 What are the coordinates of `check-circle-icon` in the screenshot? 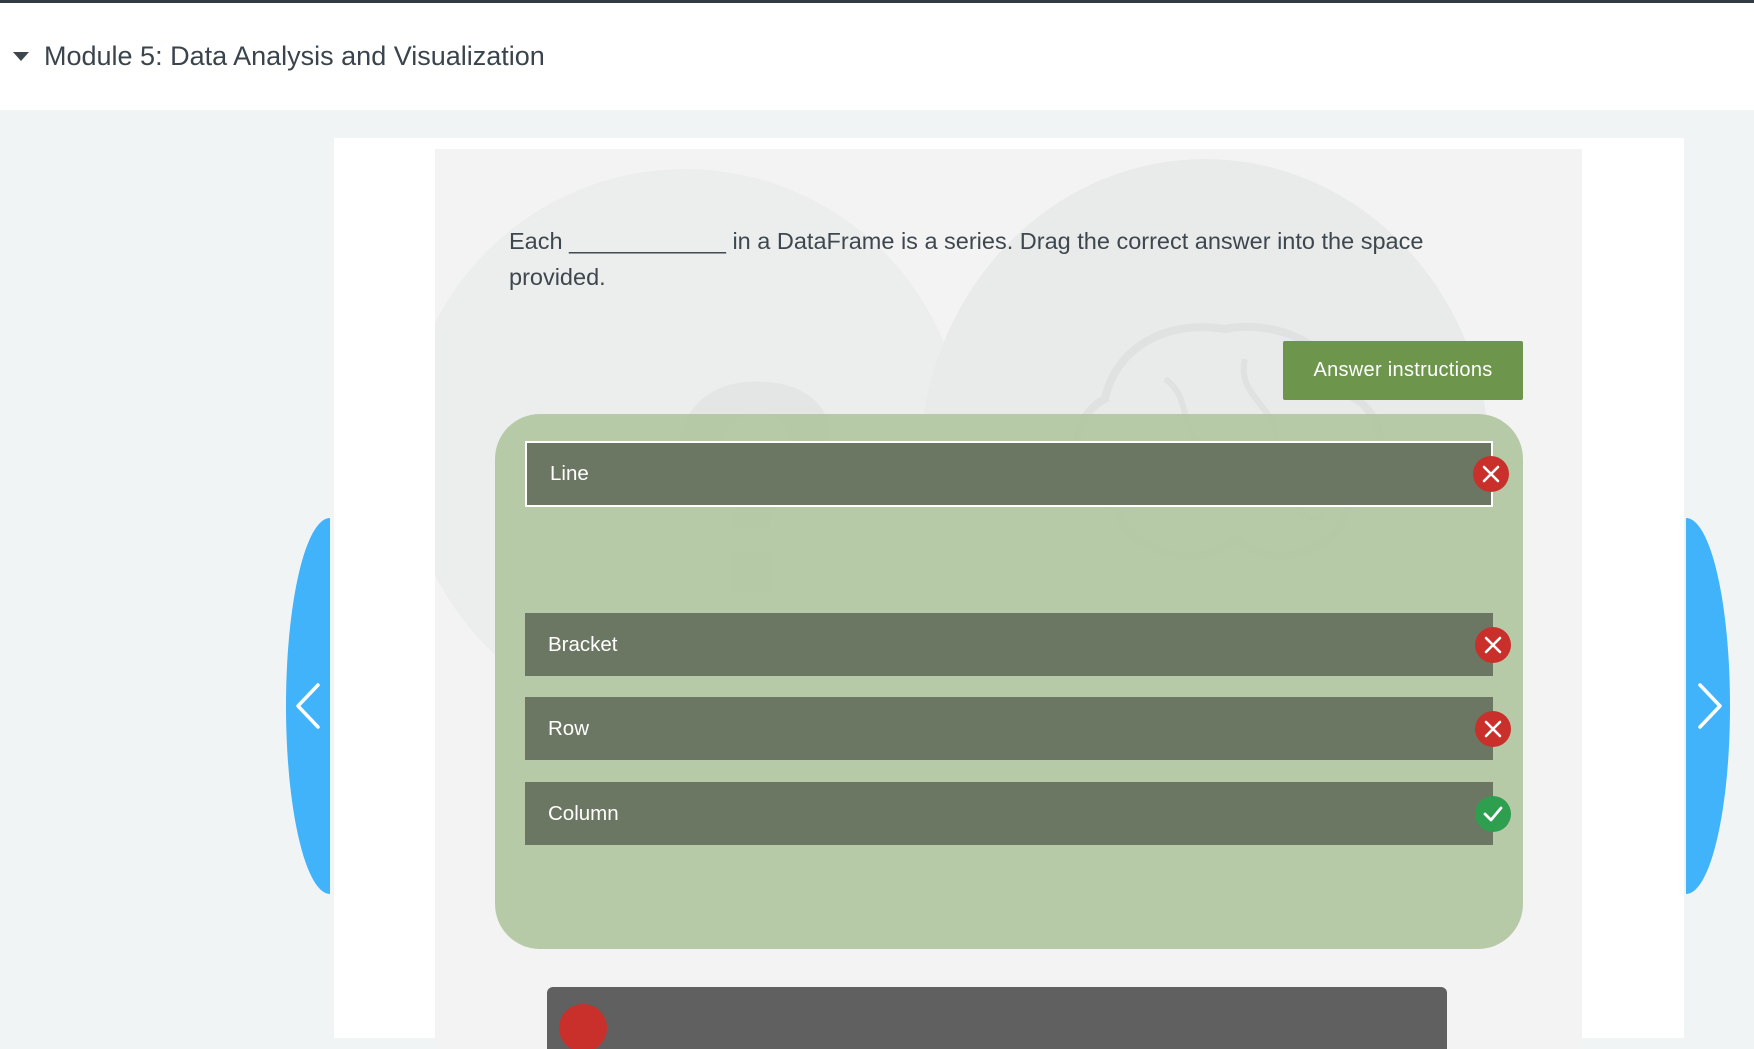 It's located at (1493, 813).